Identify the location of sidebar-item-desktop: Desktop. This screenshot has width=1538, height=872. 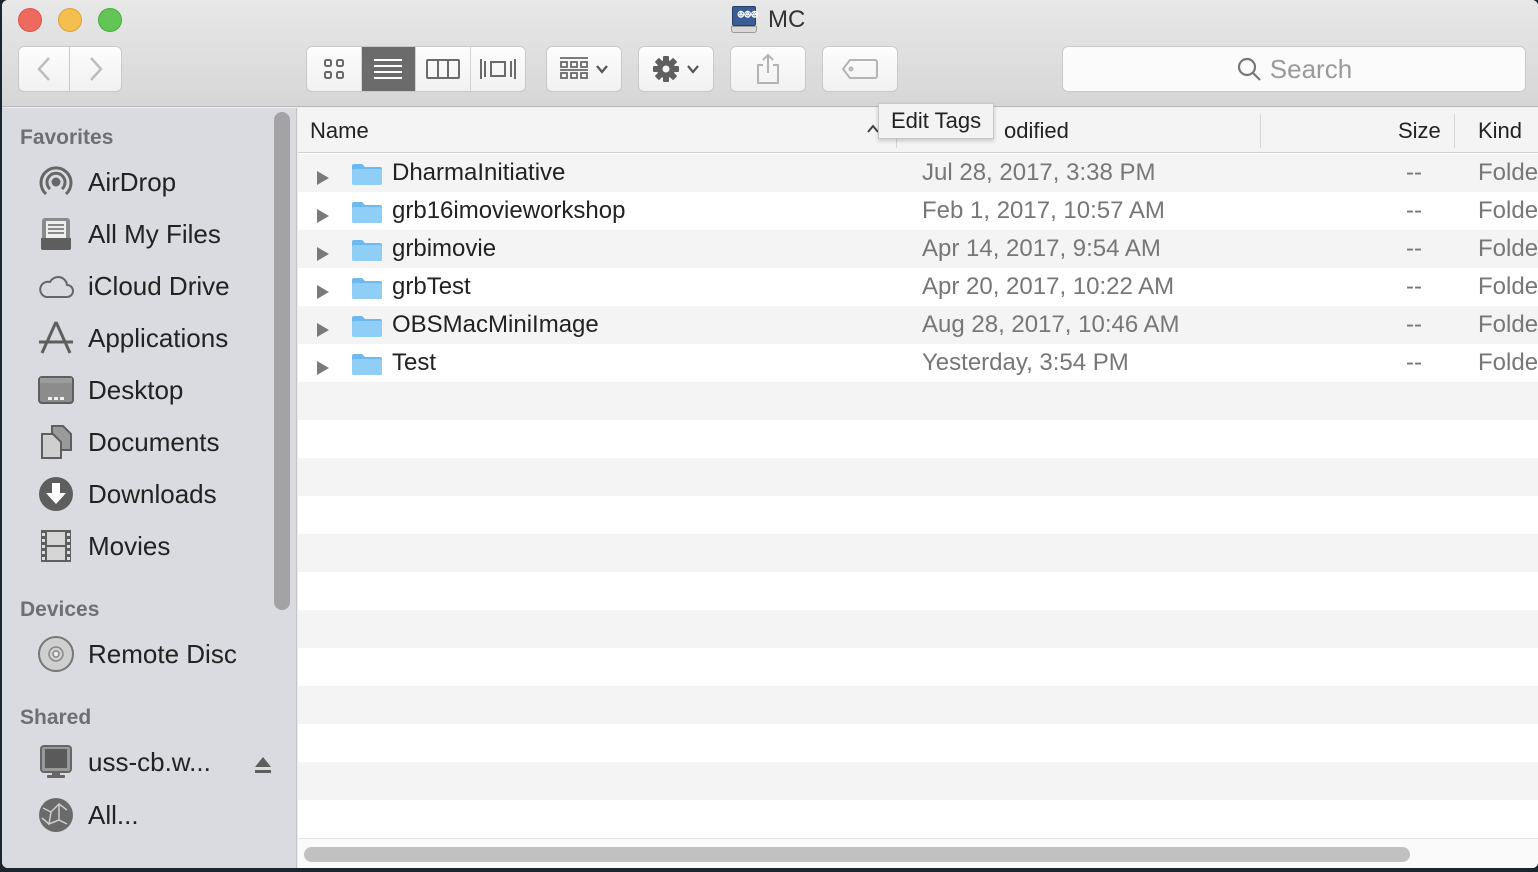
(161, 390).